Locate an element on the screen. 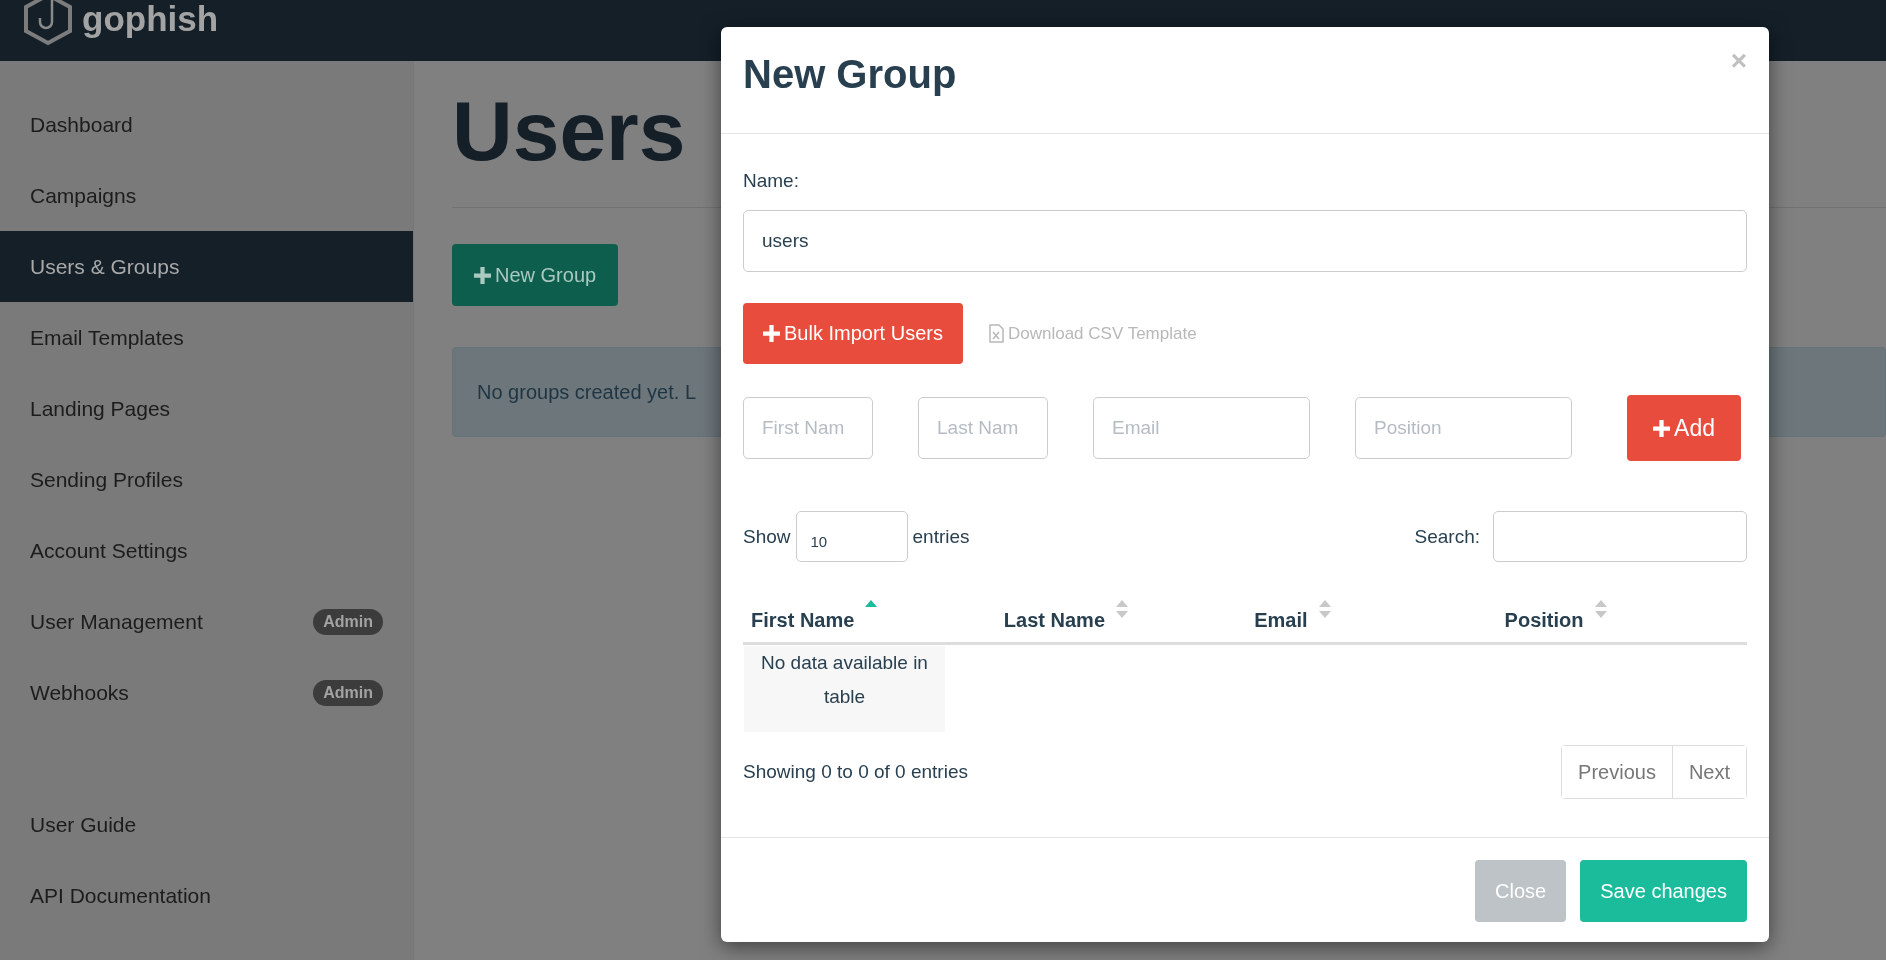 The width and height of the screenshot is (1886, 960). sidebar-link: API Documentation is located at coordinates (206, 895).